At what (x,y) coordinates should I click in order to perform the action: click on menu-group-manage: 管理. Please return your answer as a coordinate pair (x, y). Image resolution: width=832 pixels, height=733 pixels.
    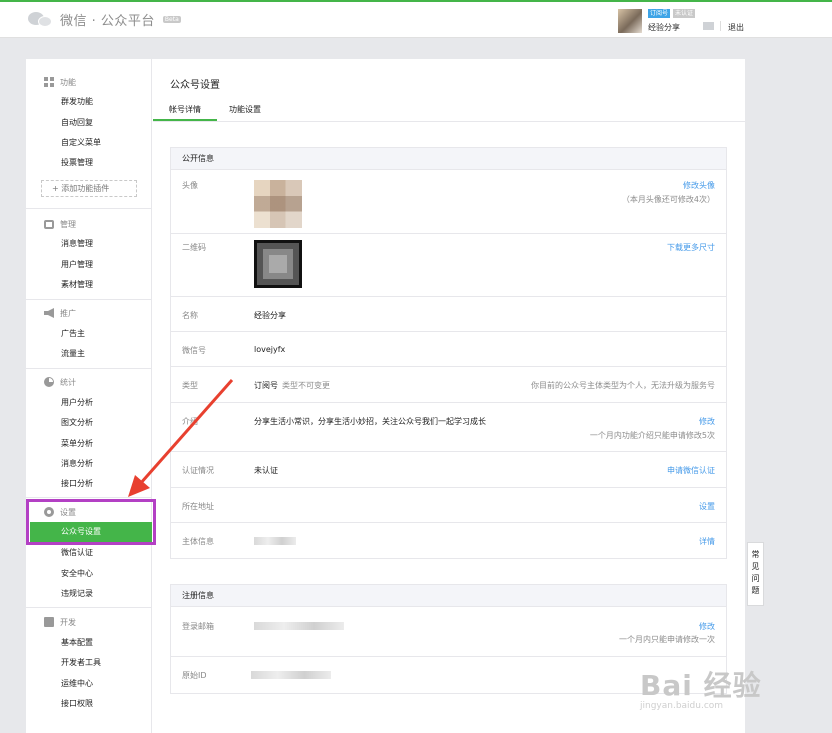
    Looking at the image, I should click on (60, 224).